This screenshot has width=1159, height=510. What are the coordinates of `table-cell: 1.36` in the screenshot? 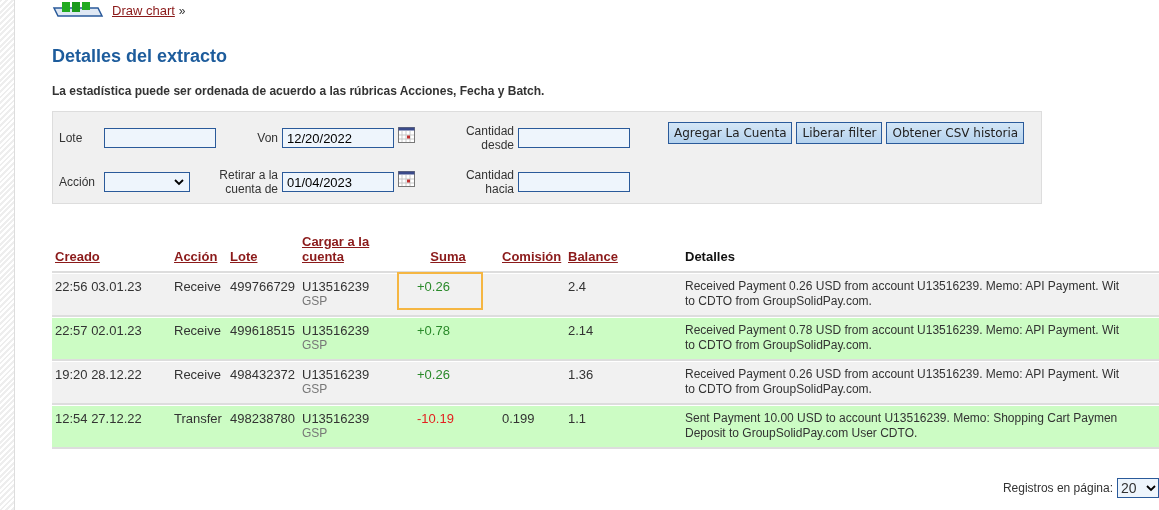 It's located at (581, 374).